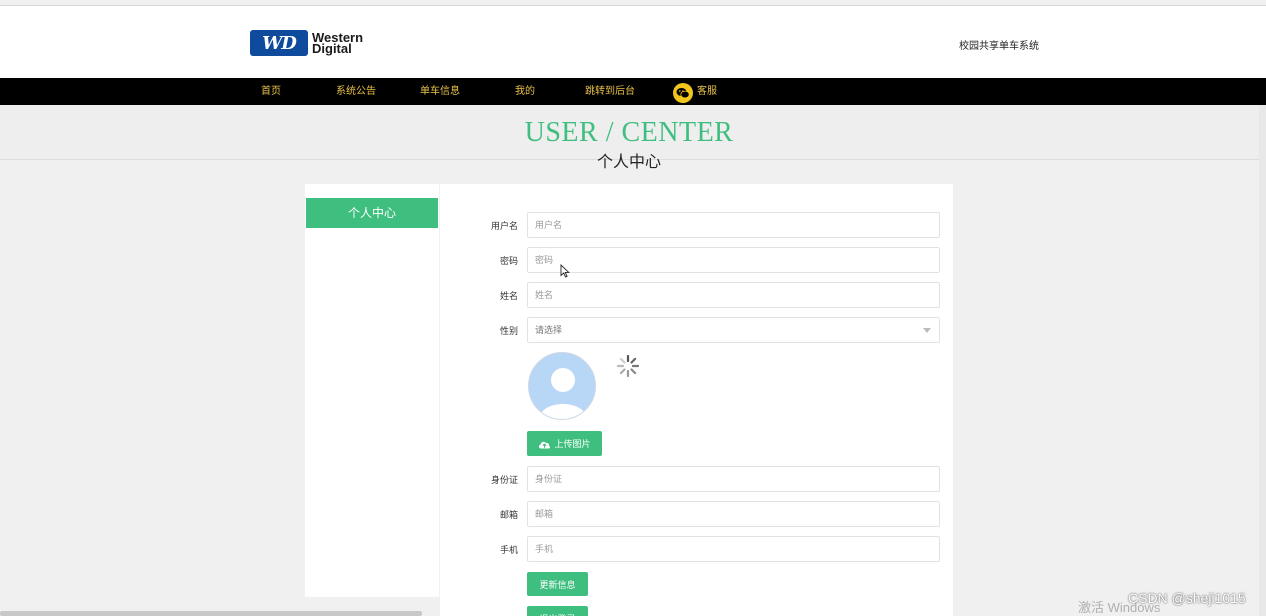  What do you see at coordinates (733, 549) in the screenshot?
I see `phone-input` at bounding box center [733, 549].